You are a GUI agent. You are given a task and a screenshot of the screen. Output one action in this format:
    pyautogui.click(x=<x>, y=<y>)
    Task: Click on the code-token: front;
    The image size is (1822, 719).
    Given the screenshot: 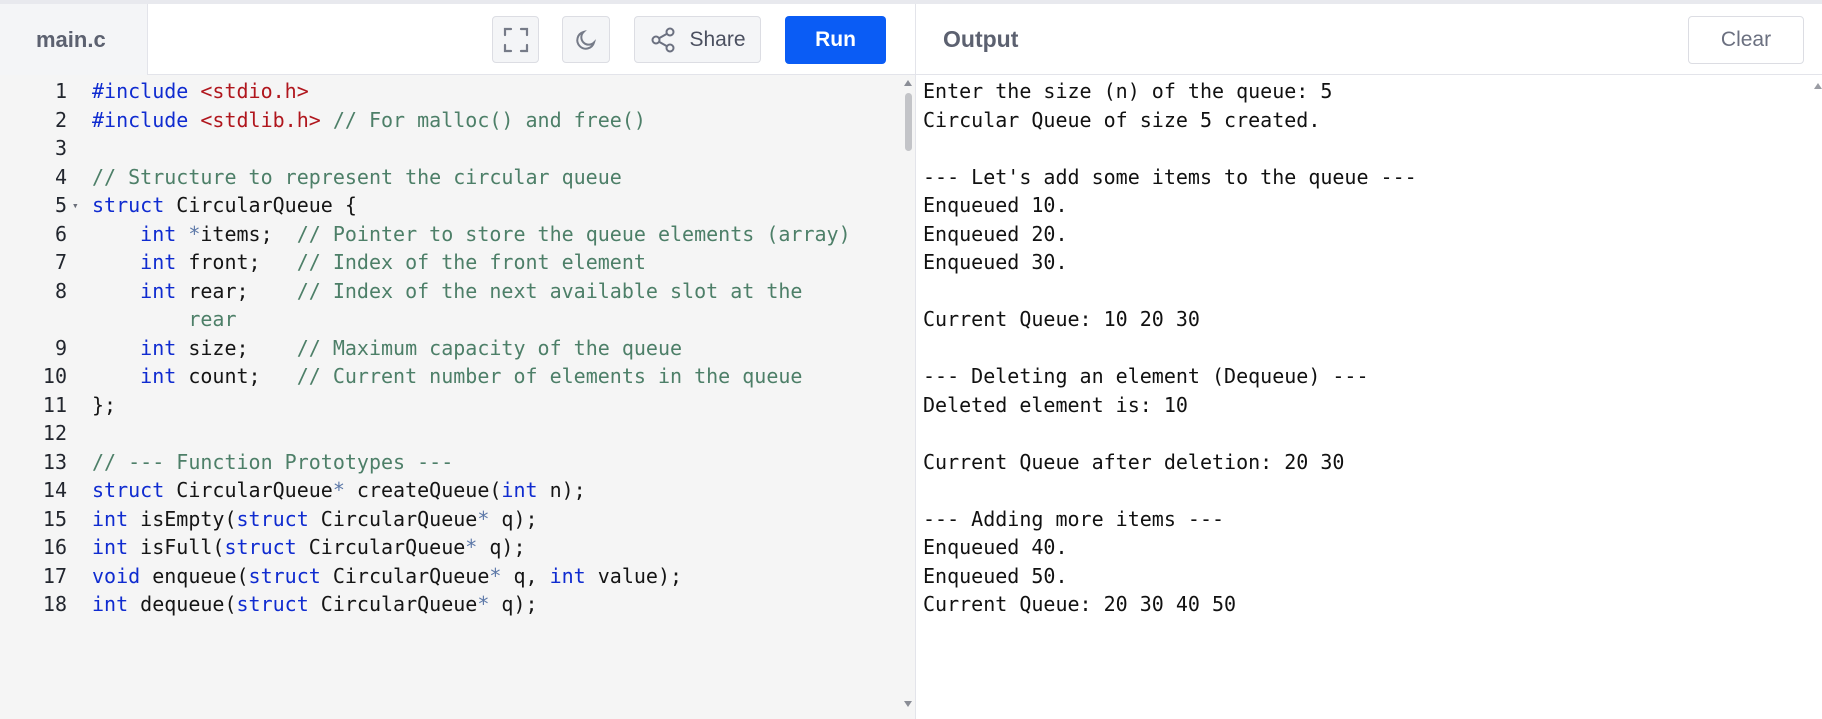 What is the action you would take?
    pyautogui.click(x=236, y=262)
    